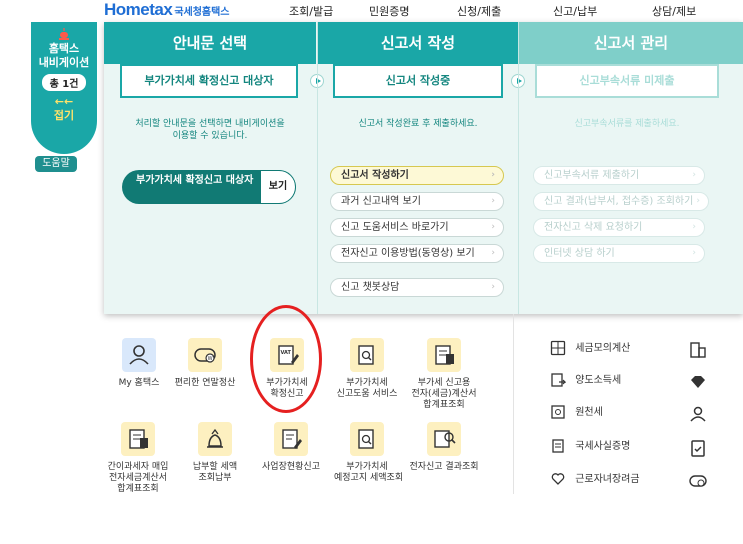 The height and width of the screenshot is (544, 743). Describe the element at coordinates (444, 467) in the screenshot. I see `tile-label: 전자신고 결과조회` at that location.